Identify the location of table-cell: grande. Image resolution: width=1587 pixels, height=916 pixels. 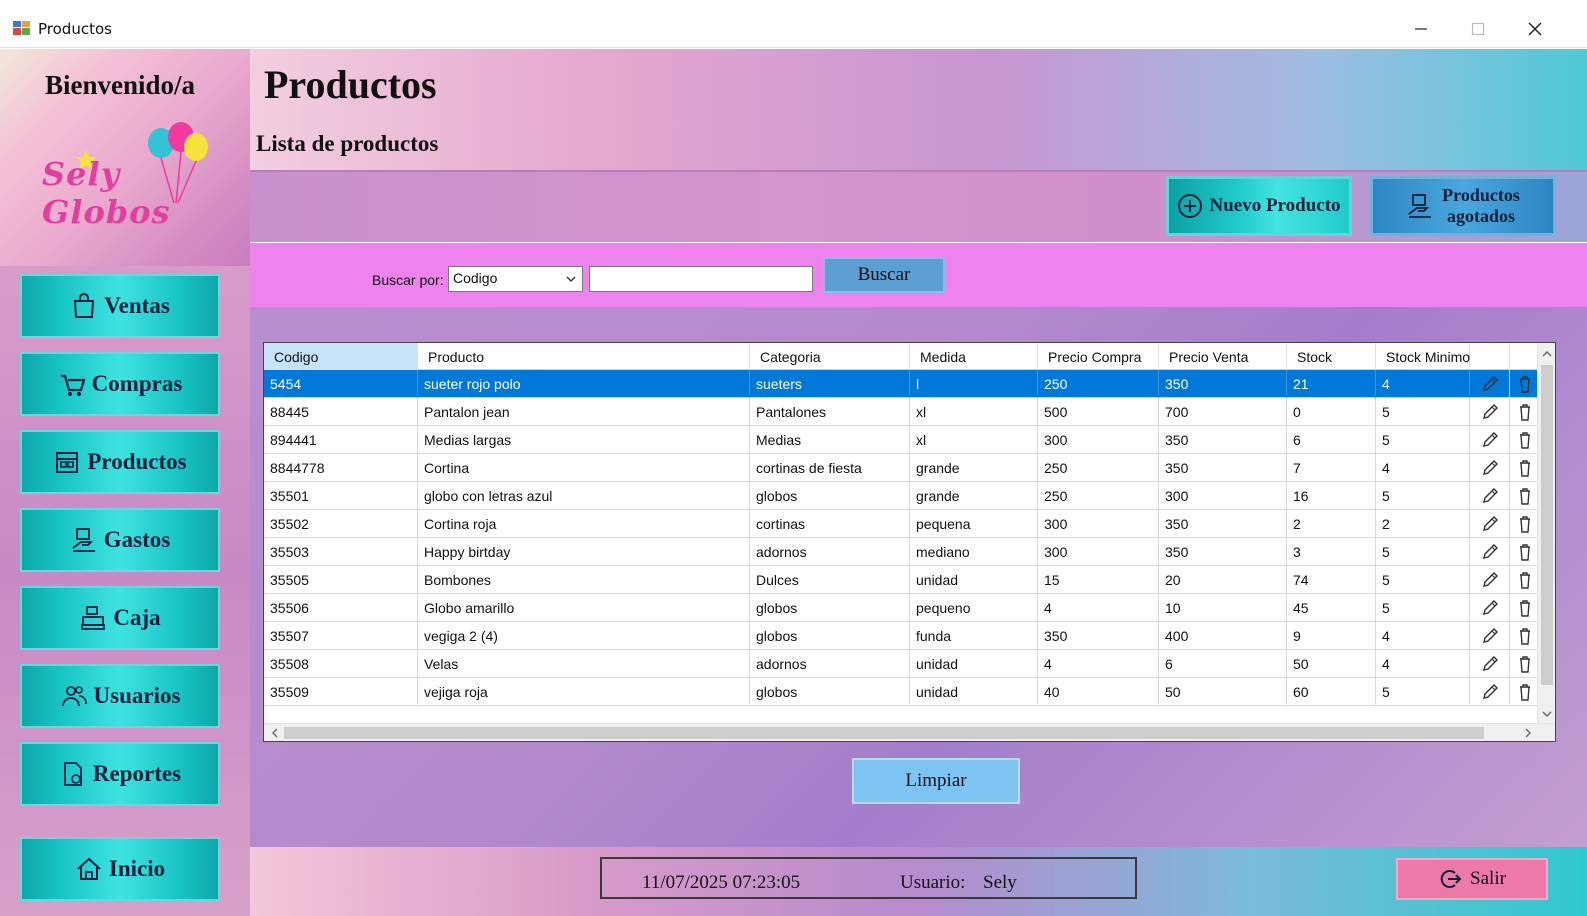
(974, 468).